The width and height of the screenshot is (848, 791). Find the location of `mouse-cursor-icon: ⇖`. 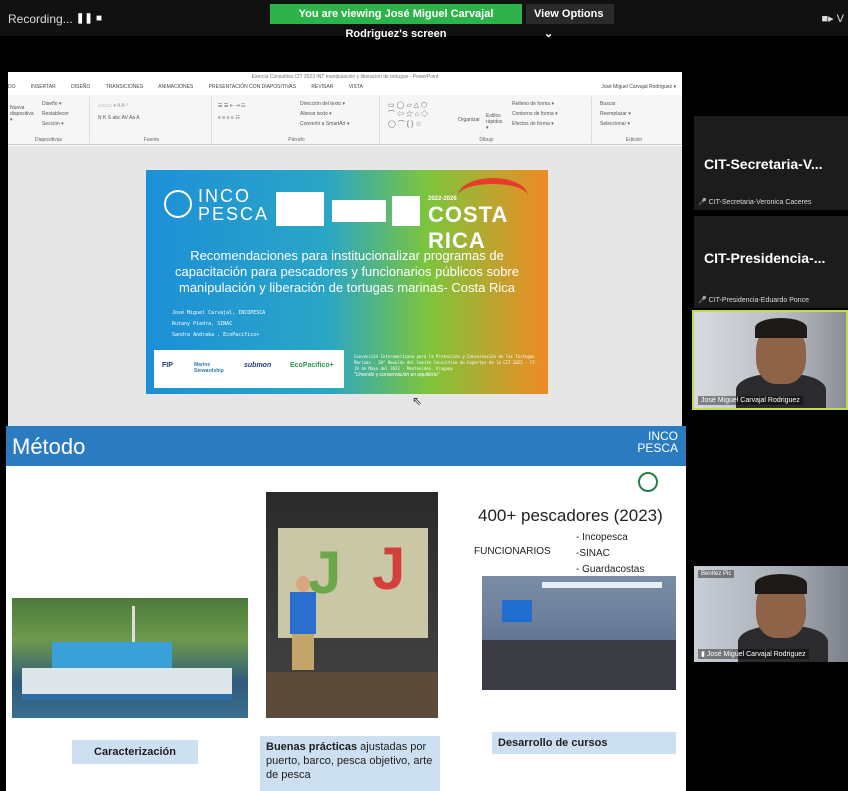

mouse-cursor-icon: ⇖ is located at coordinates (417, 401).